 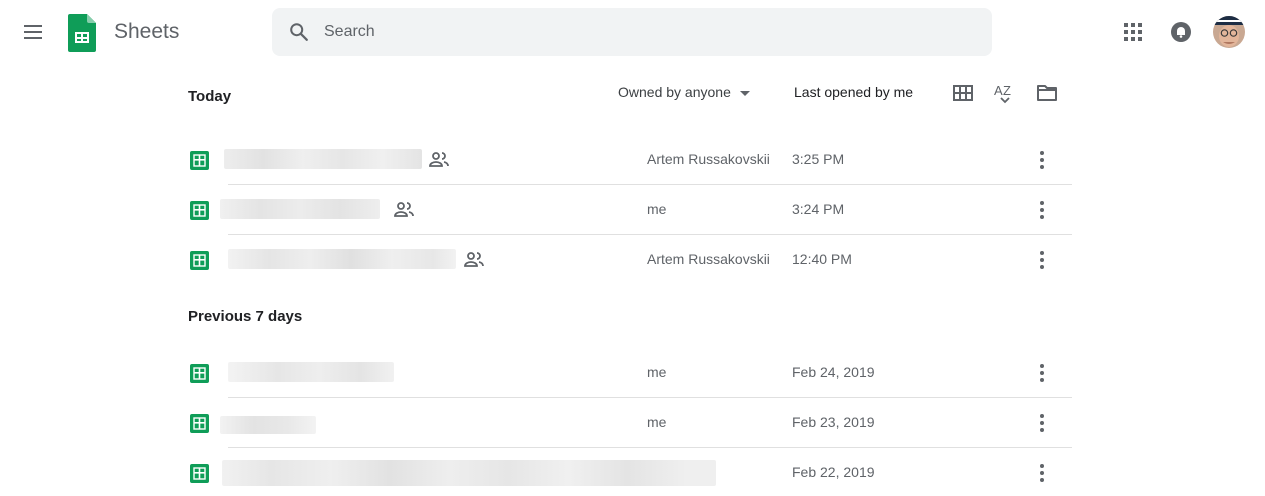 I want to click on file-row: me 3:24 PM, so click(x=630, y=210).